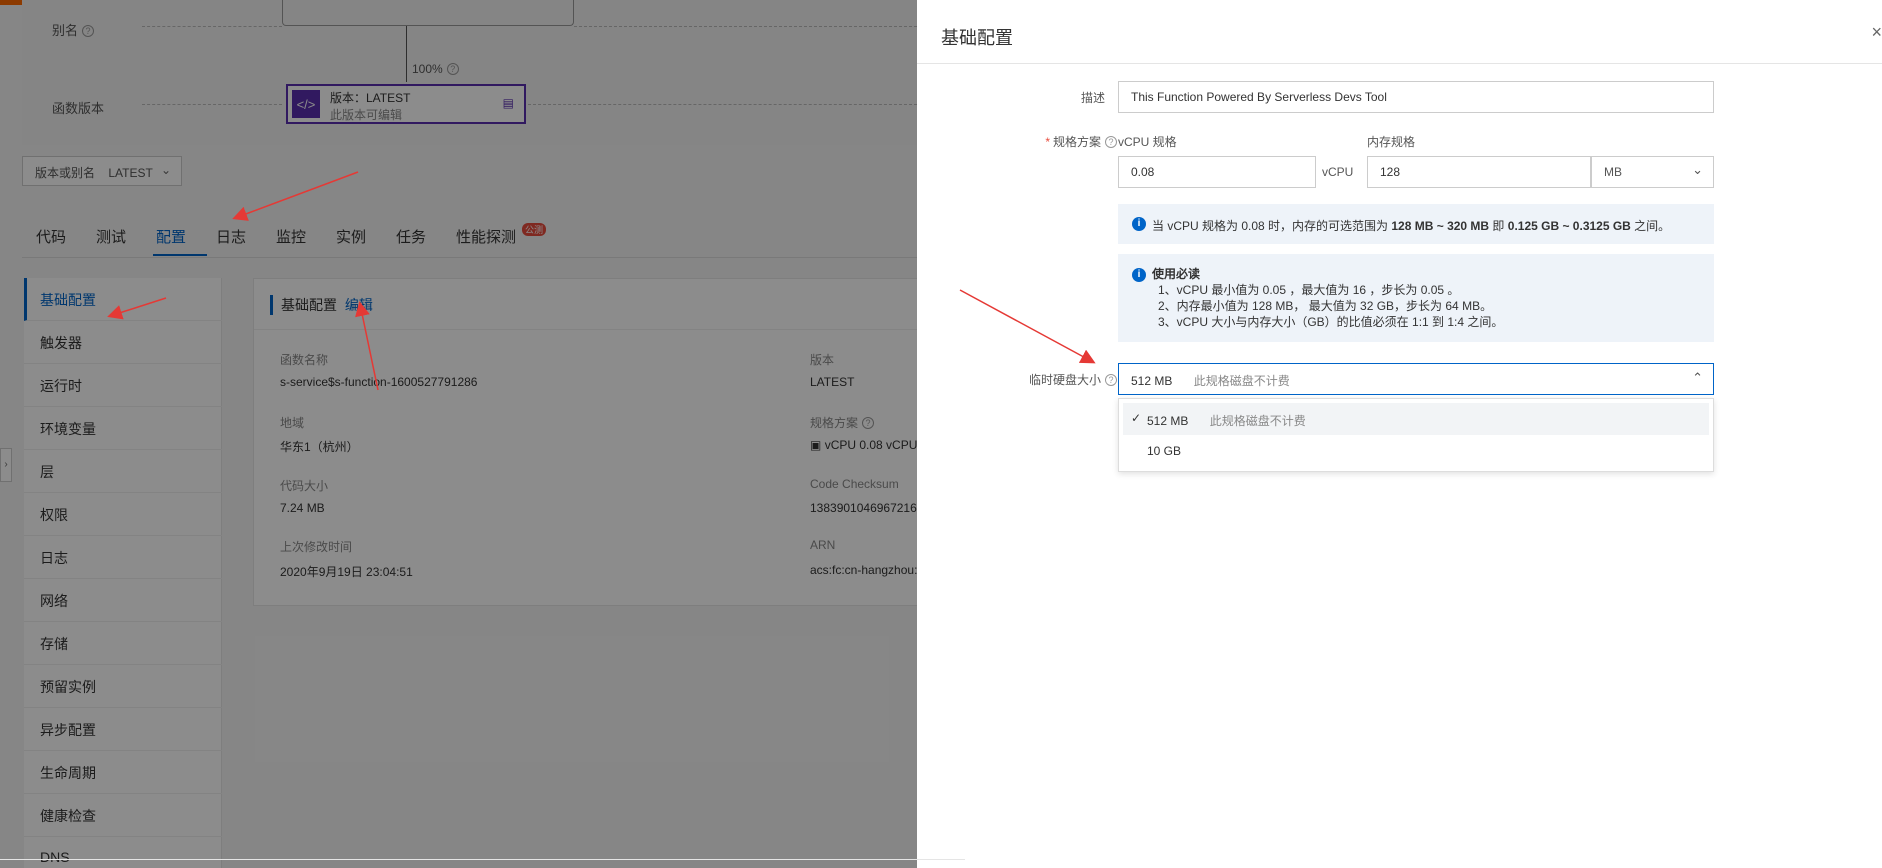 This screenshot has height=868, width=1882. What do you see at coordinates (1652, 172) in the screenshot?
I see `memory-unit-select: MB ⌄` at bounding box center [1652, 172].